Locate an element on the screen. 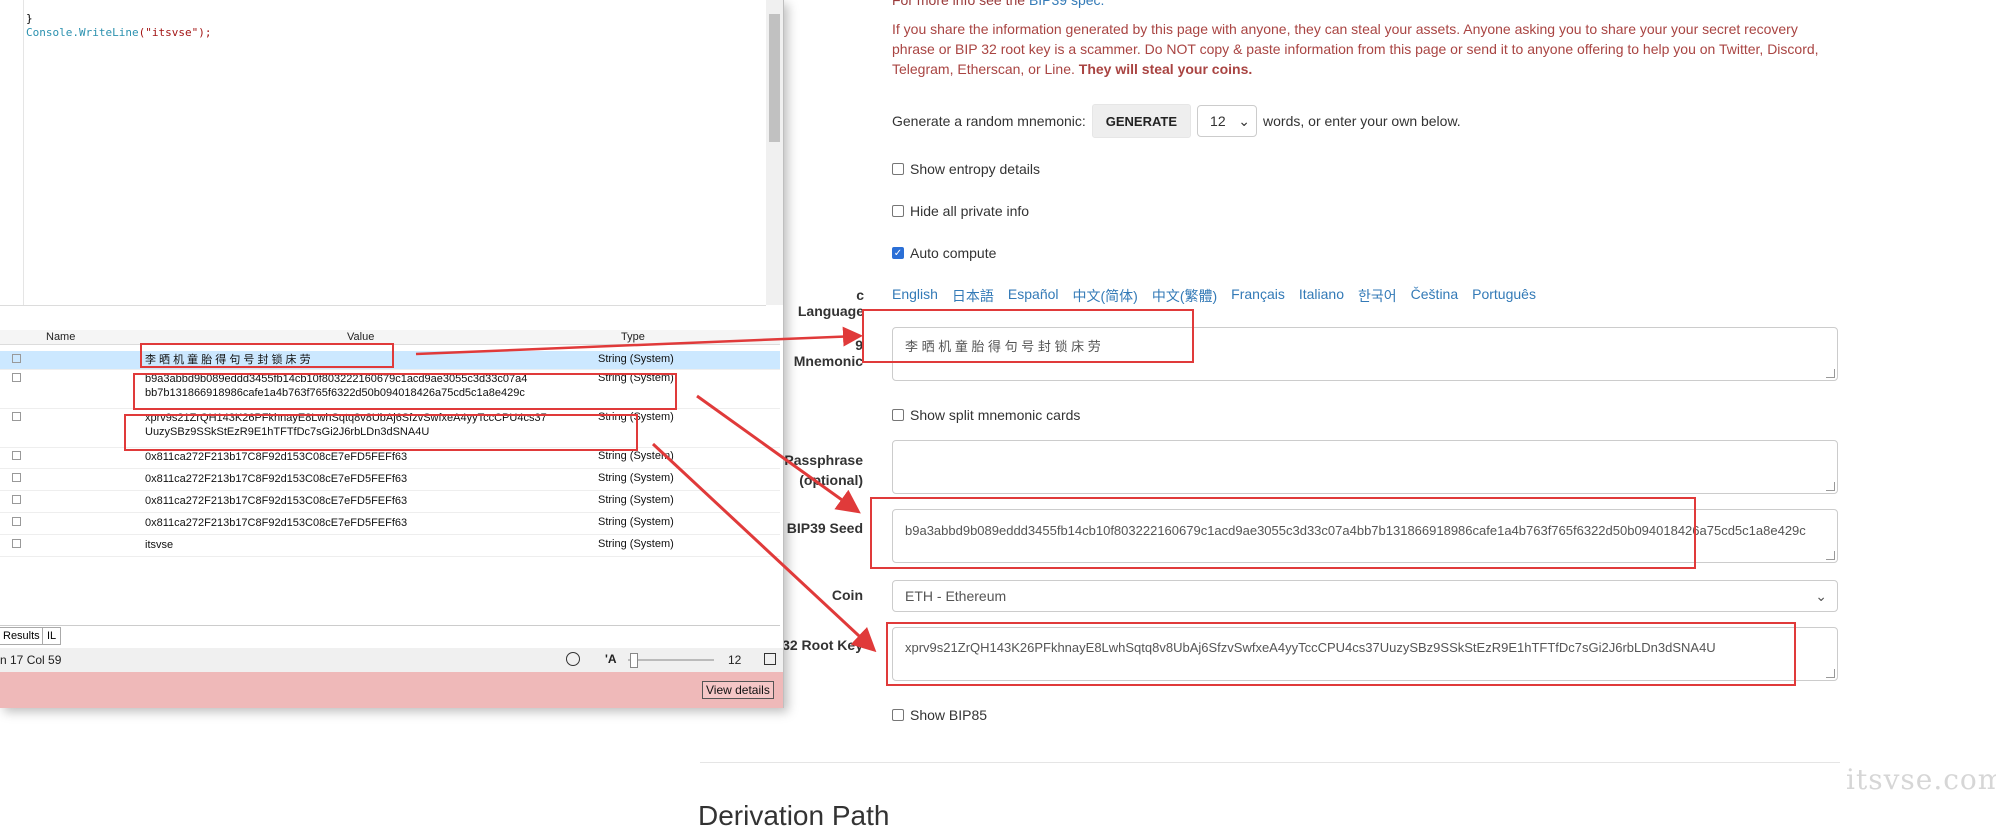 The width and height of the screenshot is (1996, 832). arrow-root-key is located at coordinates (764, 547).